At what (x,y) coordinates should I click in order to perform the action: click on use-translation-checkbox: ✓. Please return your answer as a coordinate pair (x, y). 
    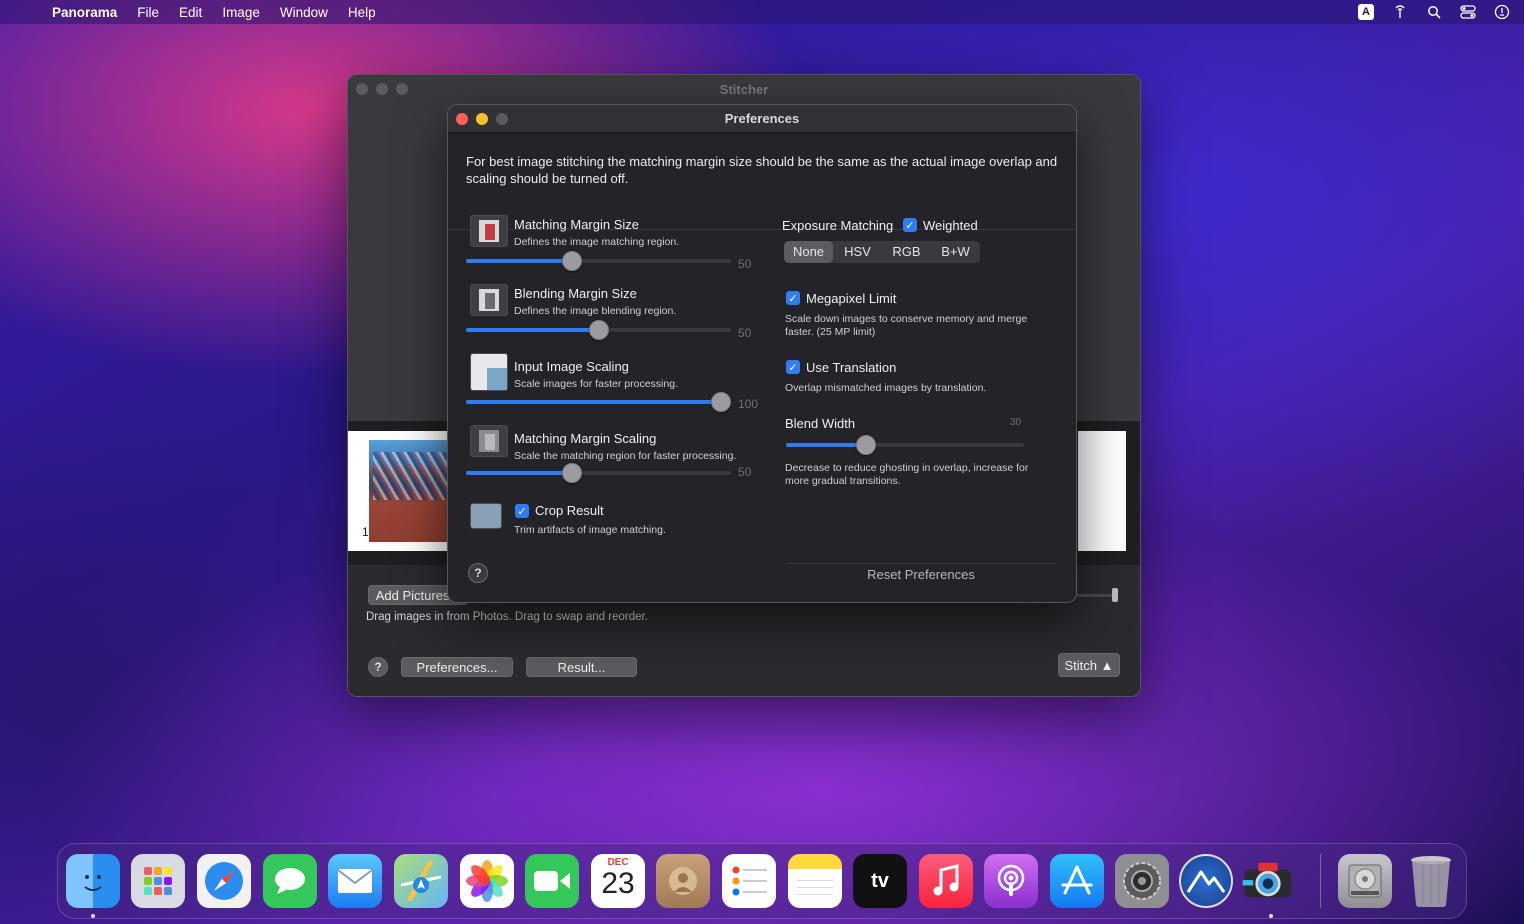
    Looking at the image, I should click on (793, 367).